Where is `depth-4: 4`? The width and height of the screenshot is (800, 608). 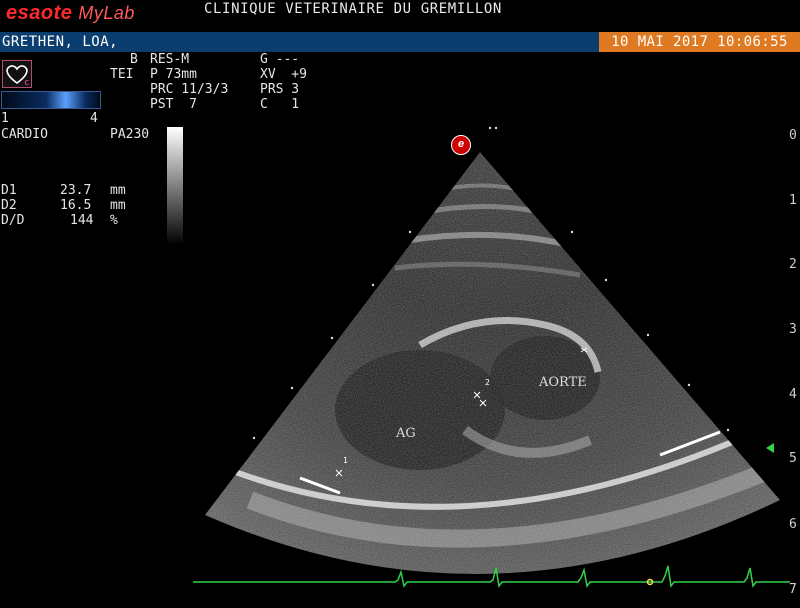
depth-4: 4 is located at coordinates (793, 394).